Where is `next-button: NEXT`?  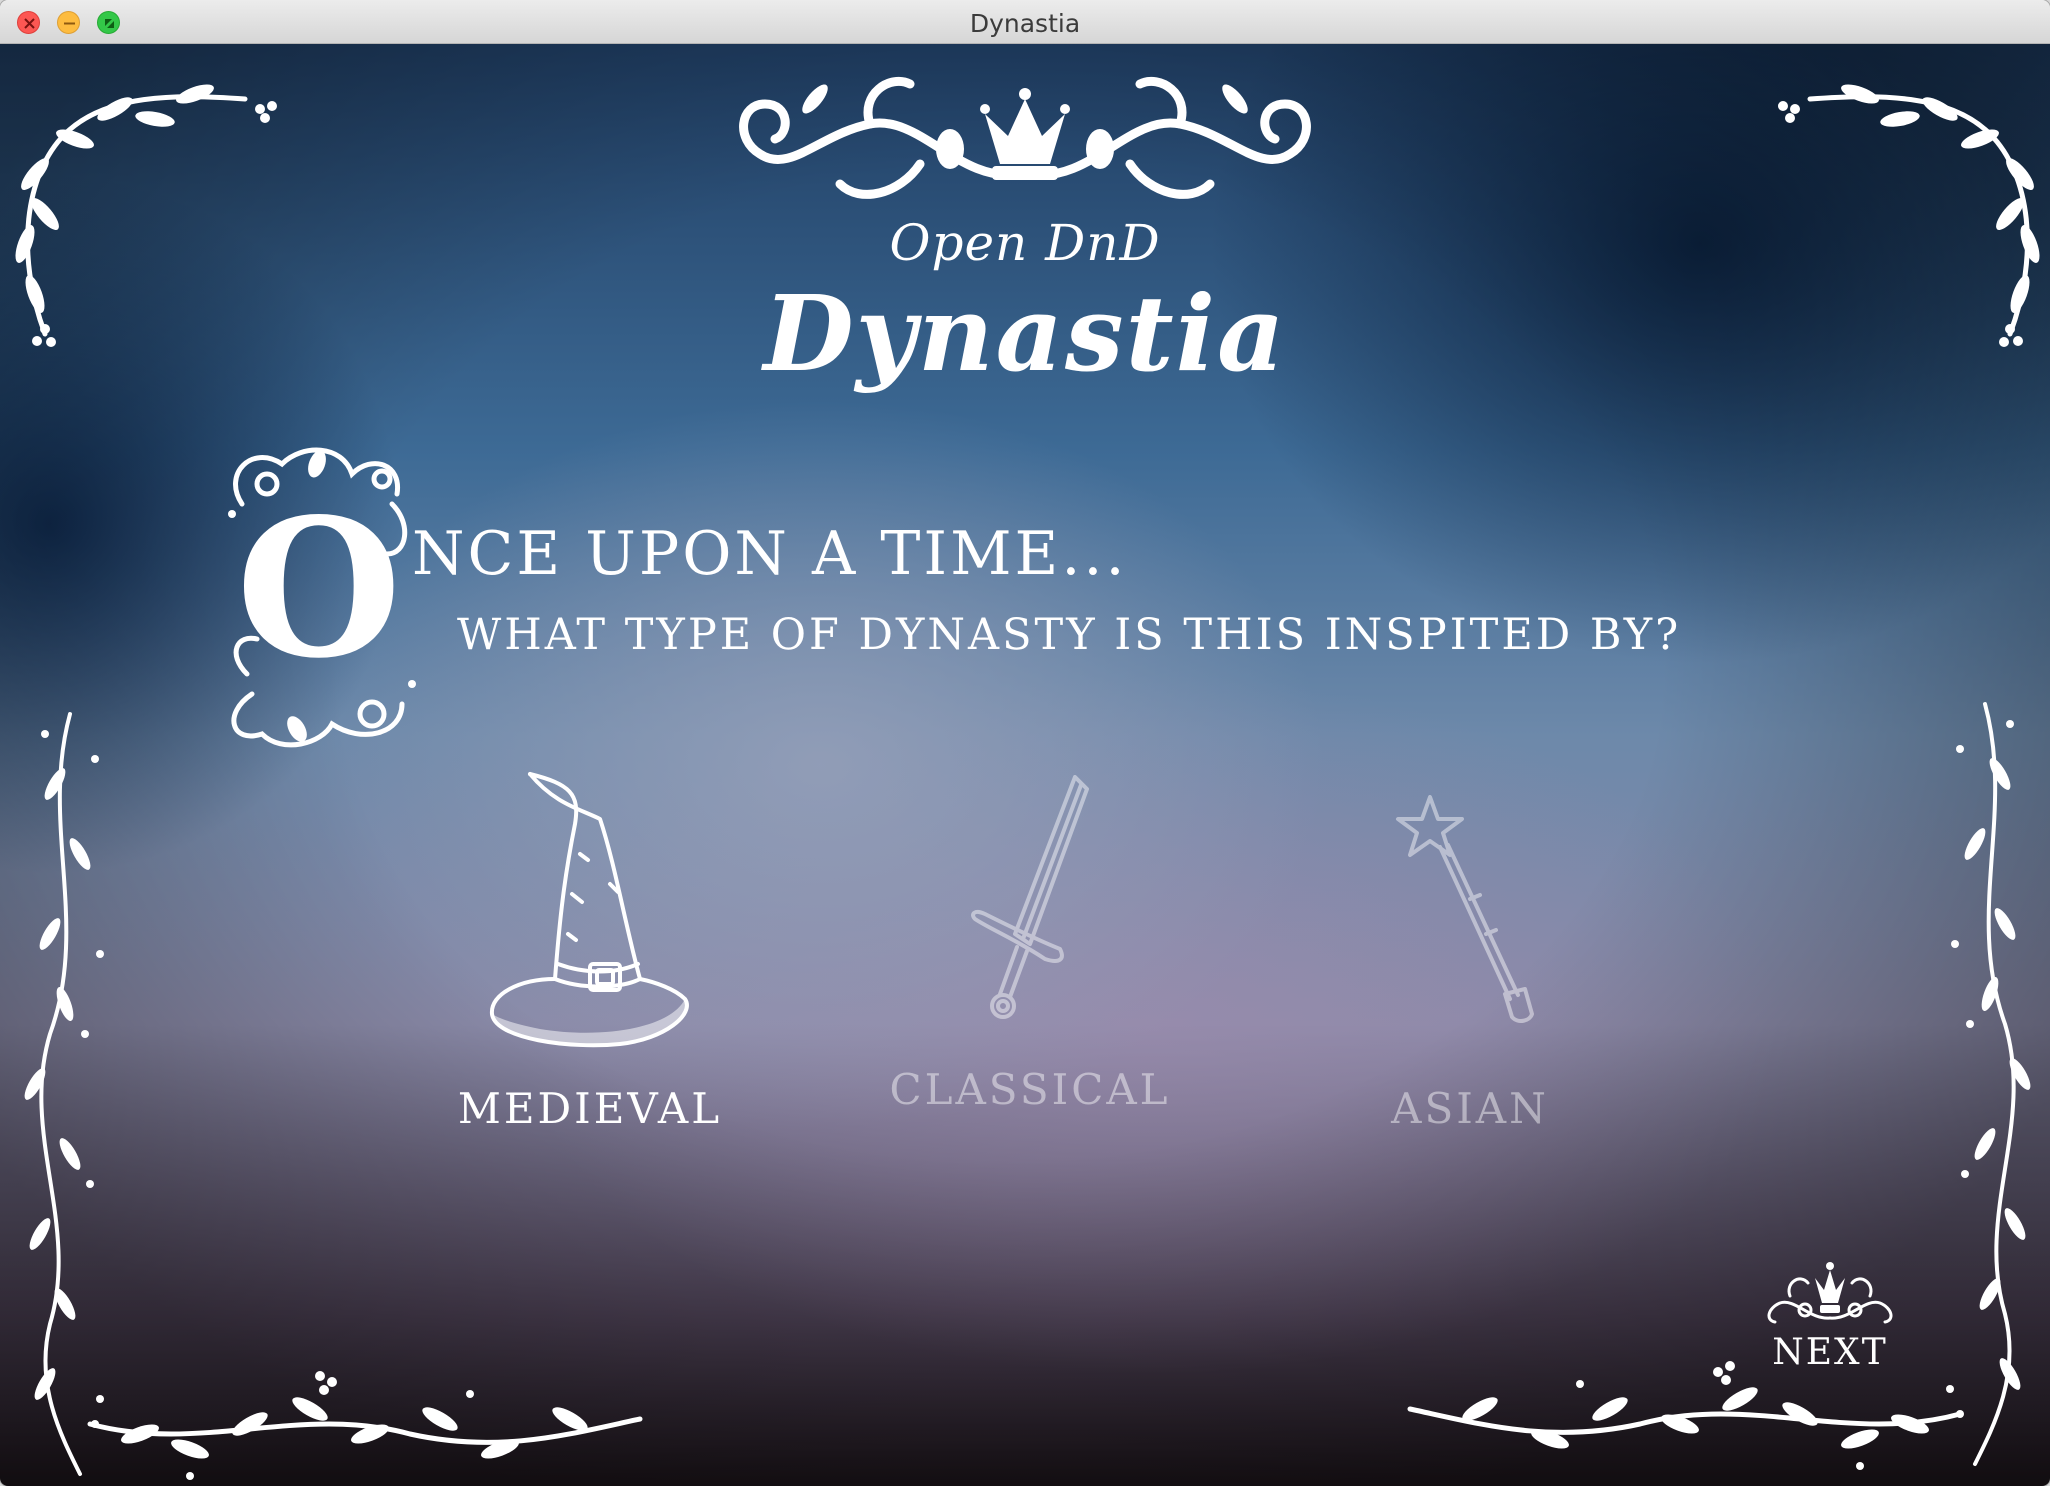 next-button: NEXT is located at coordinates (1830, 1315).